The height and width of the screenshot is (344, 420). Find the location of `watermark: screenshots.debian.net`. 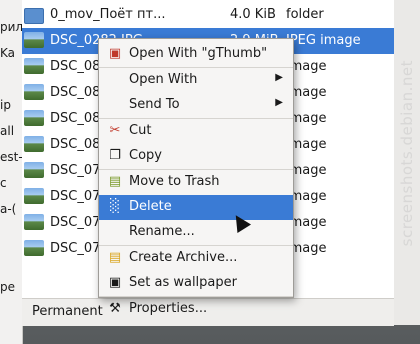

watermark: screenshots.debian.net is located at coordinates (407, 153).